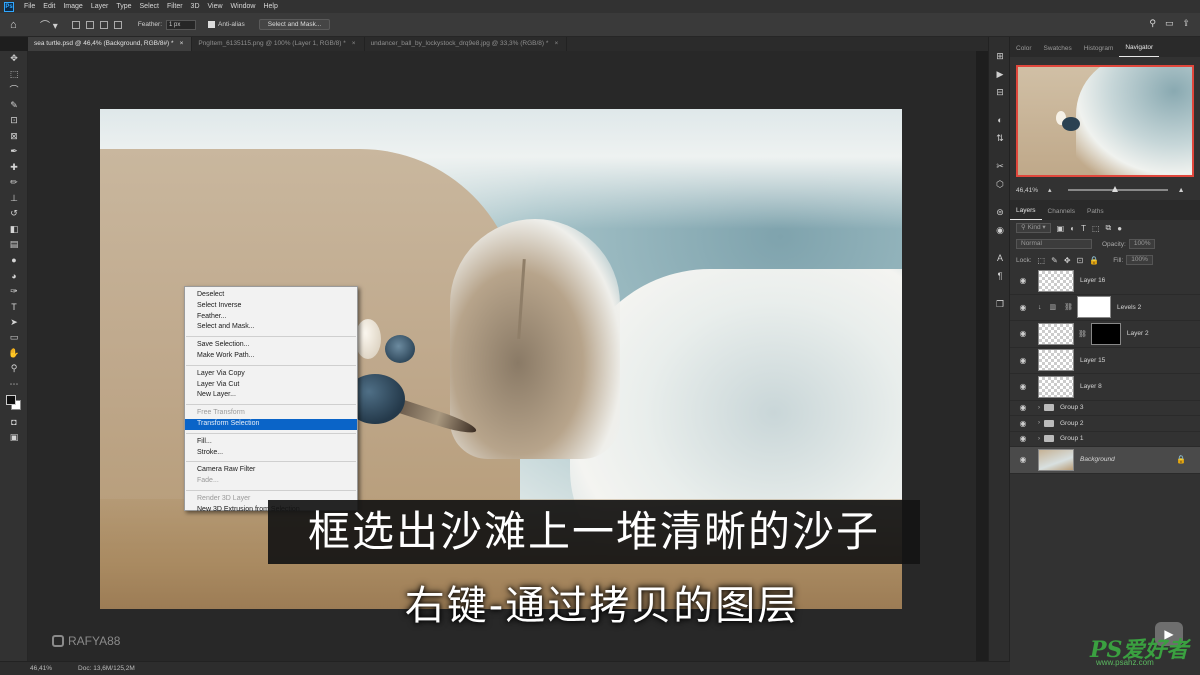 This screenshot has height=675, width=1200. I want to click on type-tool-icon: T, so click(14, 307).